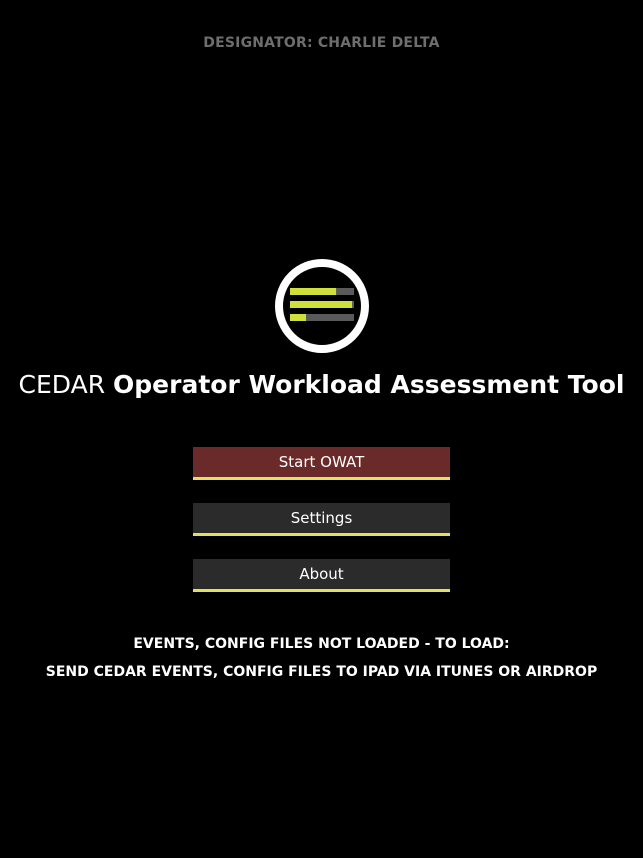 The width and height of the screenshot is (643, 858). Describe the element at coordinates (369, 384) in the screenshot. I see `app-title-main: Operator Workload Assessment Tool` at that location.